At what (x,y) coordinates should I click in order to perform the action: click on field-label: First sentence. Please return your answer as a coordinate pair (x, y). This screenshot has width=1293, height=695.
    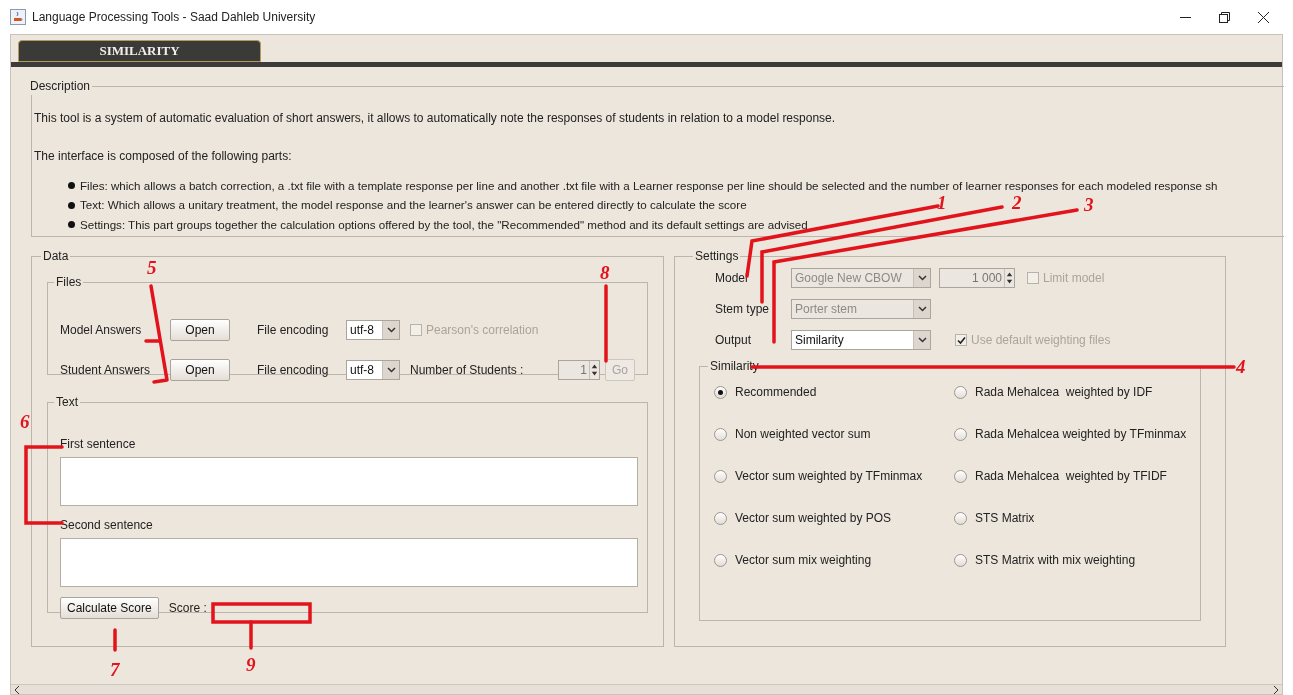
    Looking at the image, I should click on (98, 443).